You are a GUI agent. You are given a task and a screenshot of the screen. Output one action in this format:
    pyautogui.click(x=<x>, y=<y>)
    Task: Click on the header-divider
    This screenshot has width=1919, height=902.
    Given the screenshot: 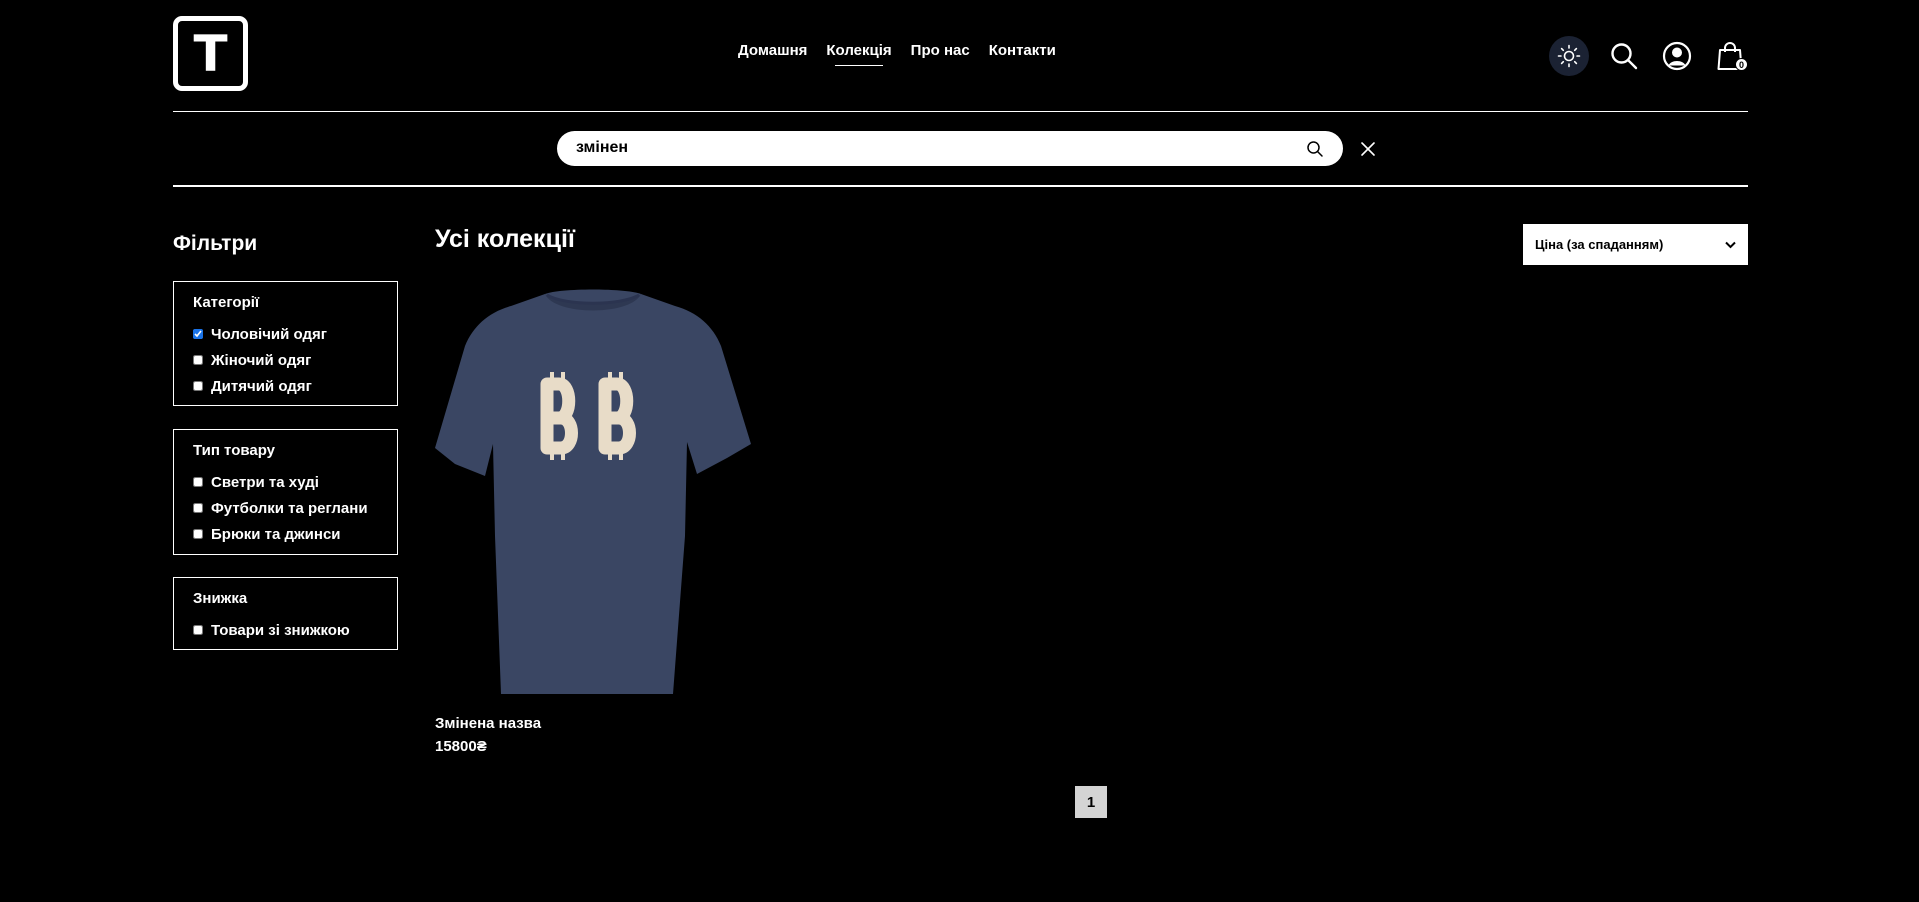 What is the action you would take?
    pyautogui.click(x=960, y=111)
    